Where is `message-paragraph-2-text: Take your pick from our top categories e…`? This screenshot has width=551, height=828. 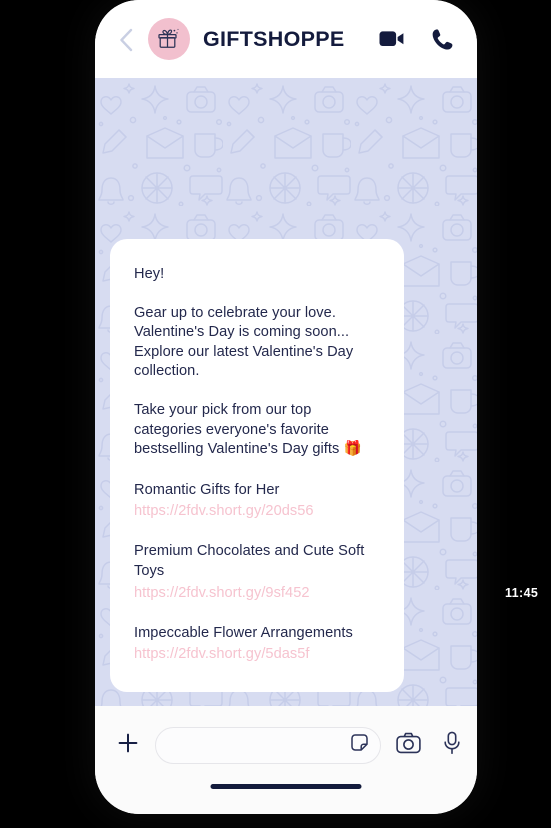 message-paragraph-2-text: Take your pick from our top categories e… is located at coordinates (239, 429).